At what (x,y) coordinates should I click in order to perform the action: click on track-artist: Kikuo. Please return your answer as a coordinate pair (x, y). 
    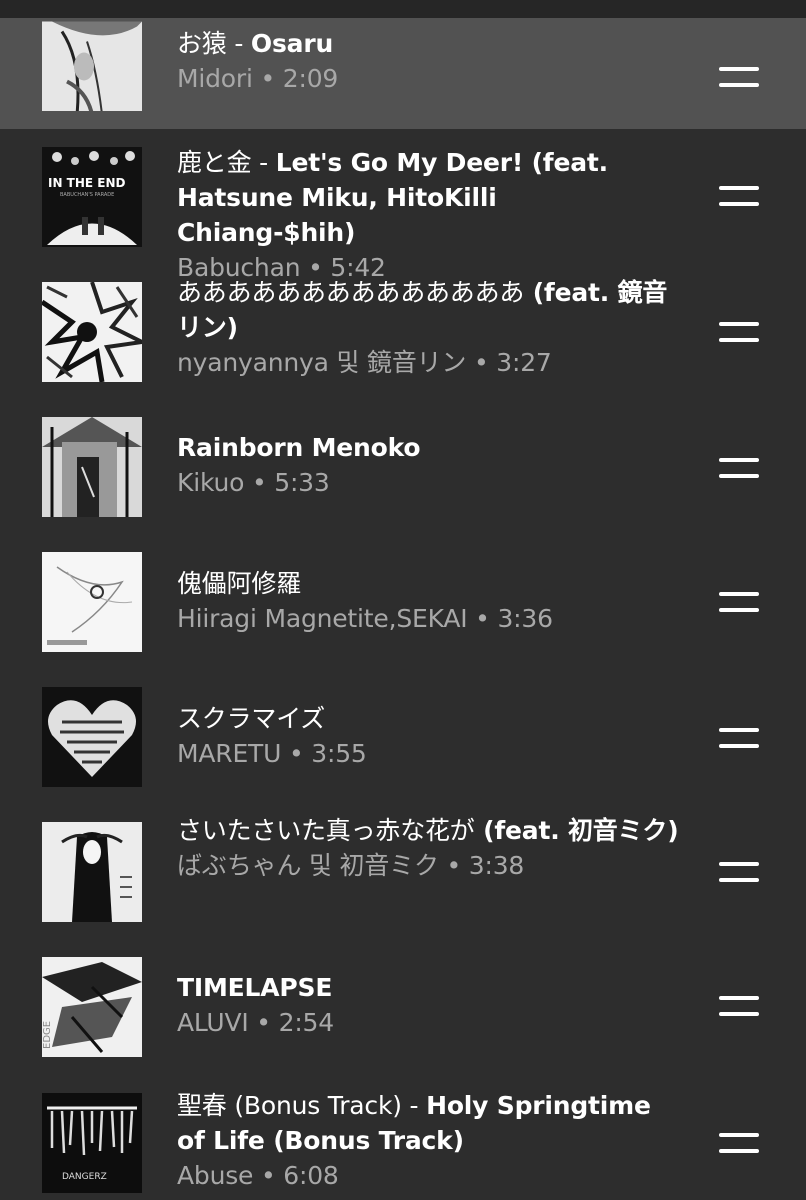
    Looking at the image, I should click on (211, 482).